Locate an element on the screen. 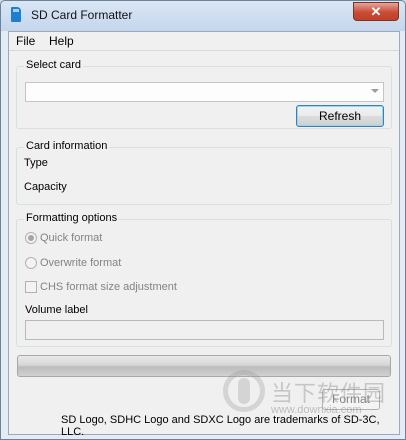 The image size is (406, 440). title-bar: SD Card Formatter ✕ is located at coordinates (203, 16).